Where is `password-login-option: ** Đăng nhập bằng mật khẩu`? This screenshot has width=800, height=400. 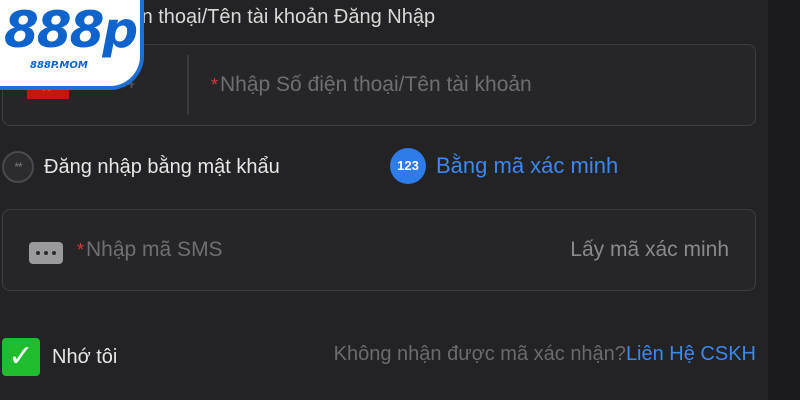
password-login-option: ** Đăng nhập bằng mật khẩu is located at coordinates (141, 167).